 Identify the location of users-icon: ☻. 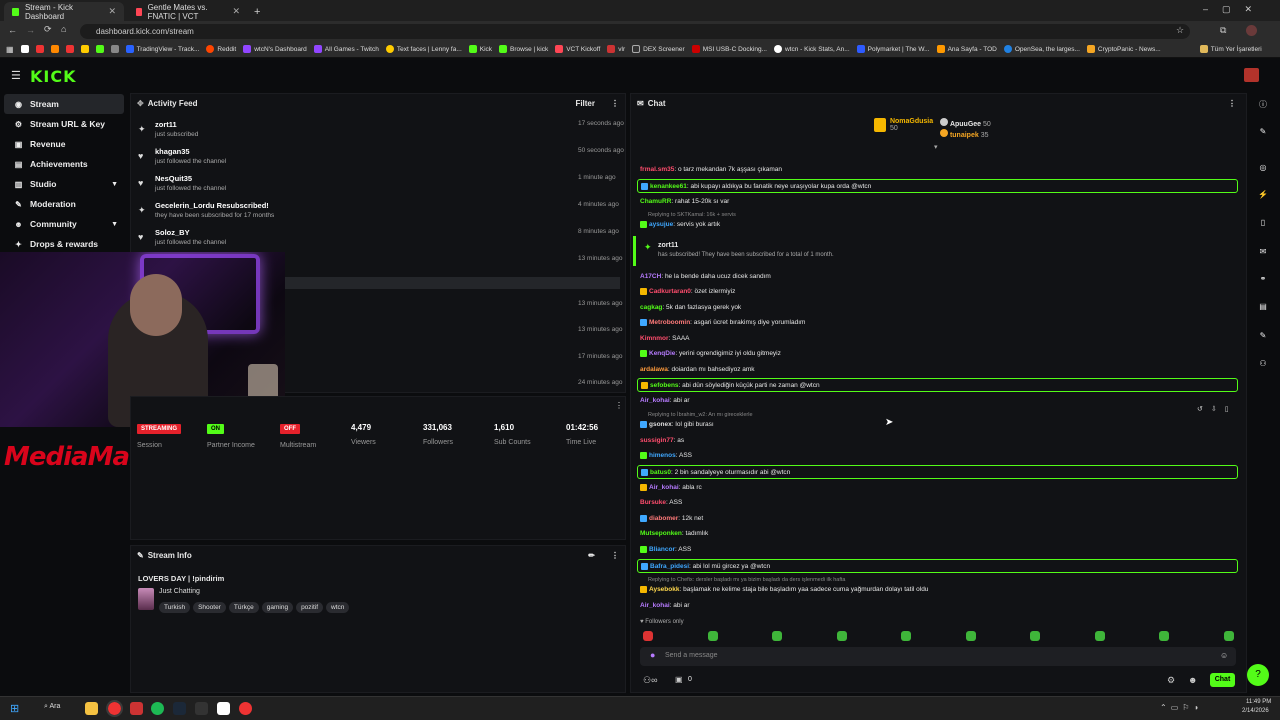
(1192, 680).